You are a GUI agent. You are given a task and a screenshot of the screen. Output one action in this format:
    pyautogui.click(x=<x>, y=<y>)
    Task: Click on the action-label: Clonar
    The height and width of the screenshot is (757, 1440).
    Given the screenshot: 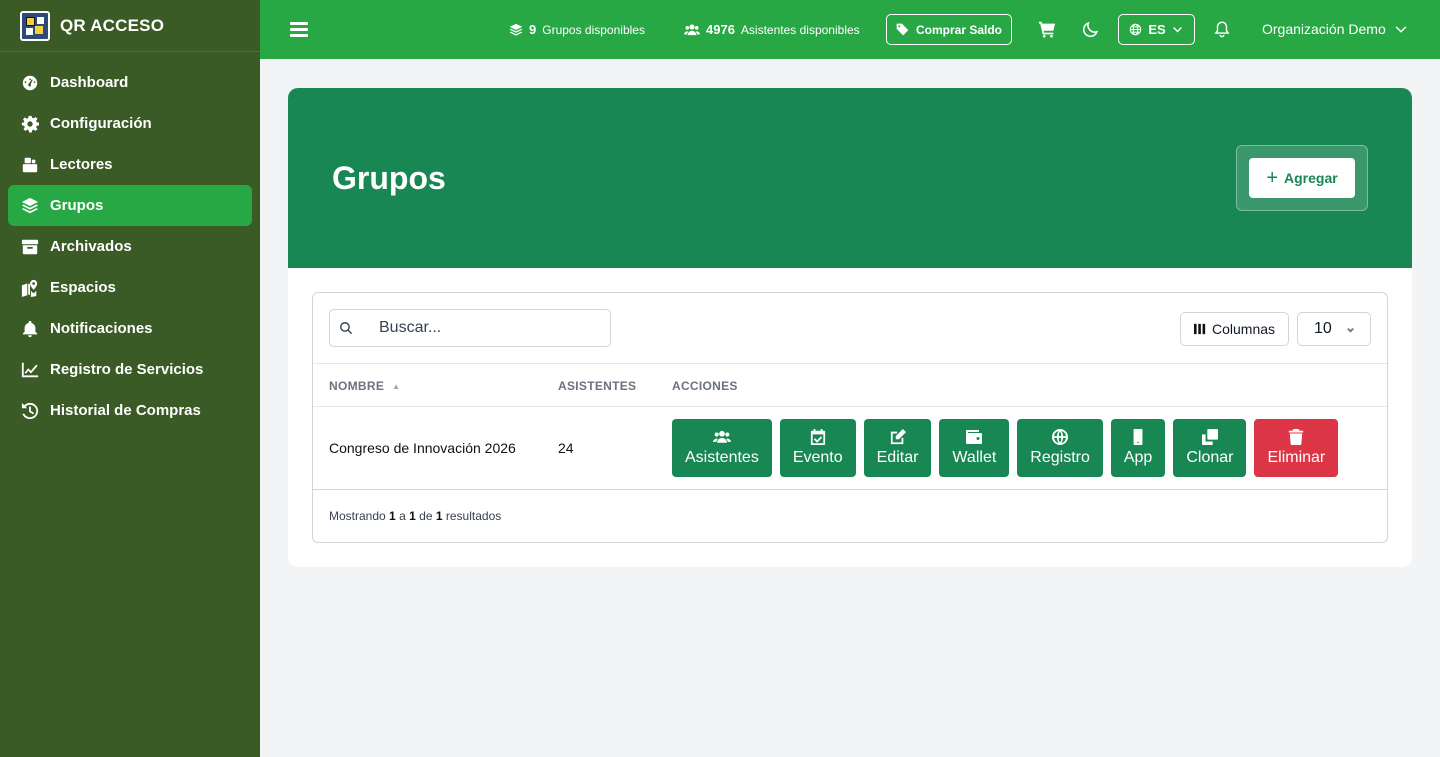 What is the action you would take?
    pyautogui.click(x=1210, y=457)
    